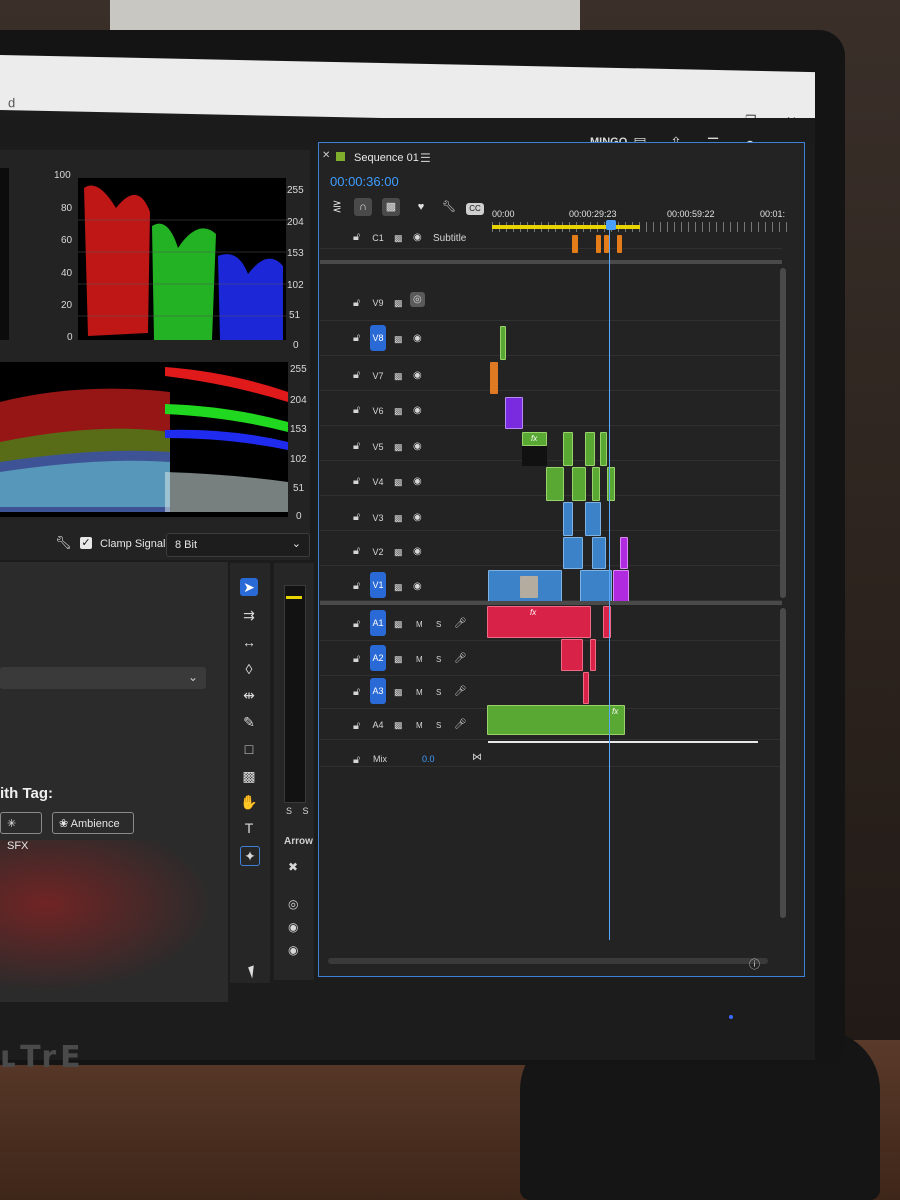  What do you see at coordinates (378, 552) in the screenshot?
I see `track-name-v2: V2` at bounding box center [378, 552].